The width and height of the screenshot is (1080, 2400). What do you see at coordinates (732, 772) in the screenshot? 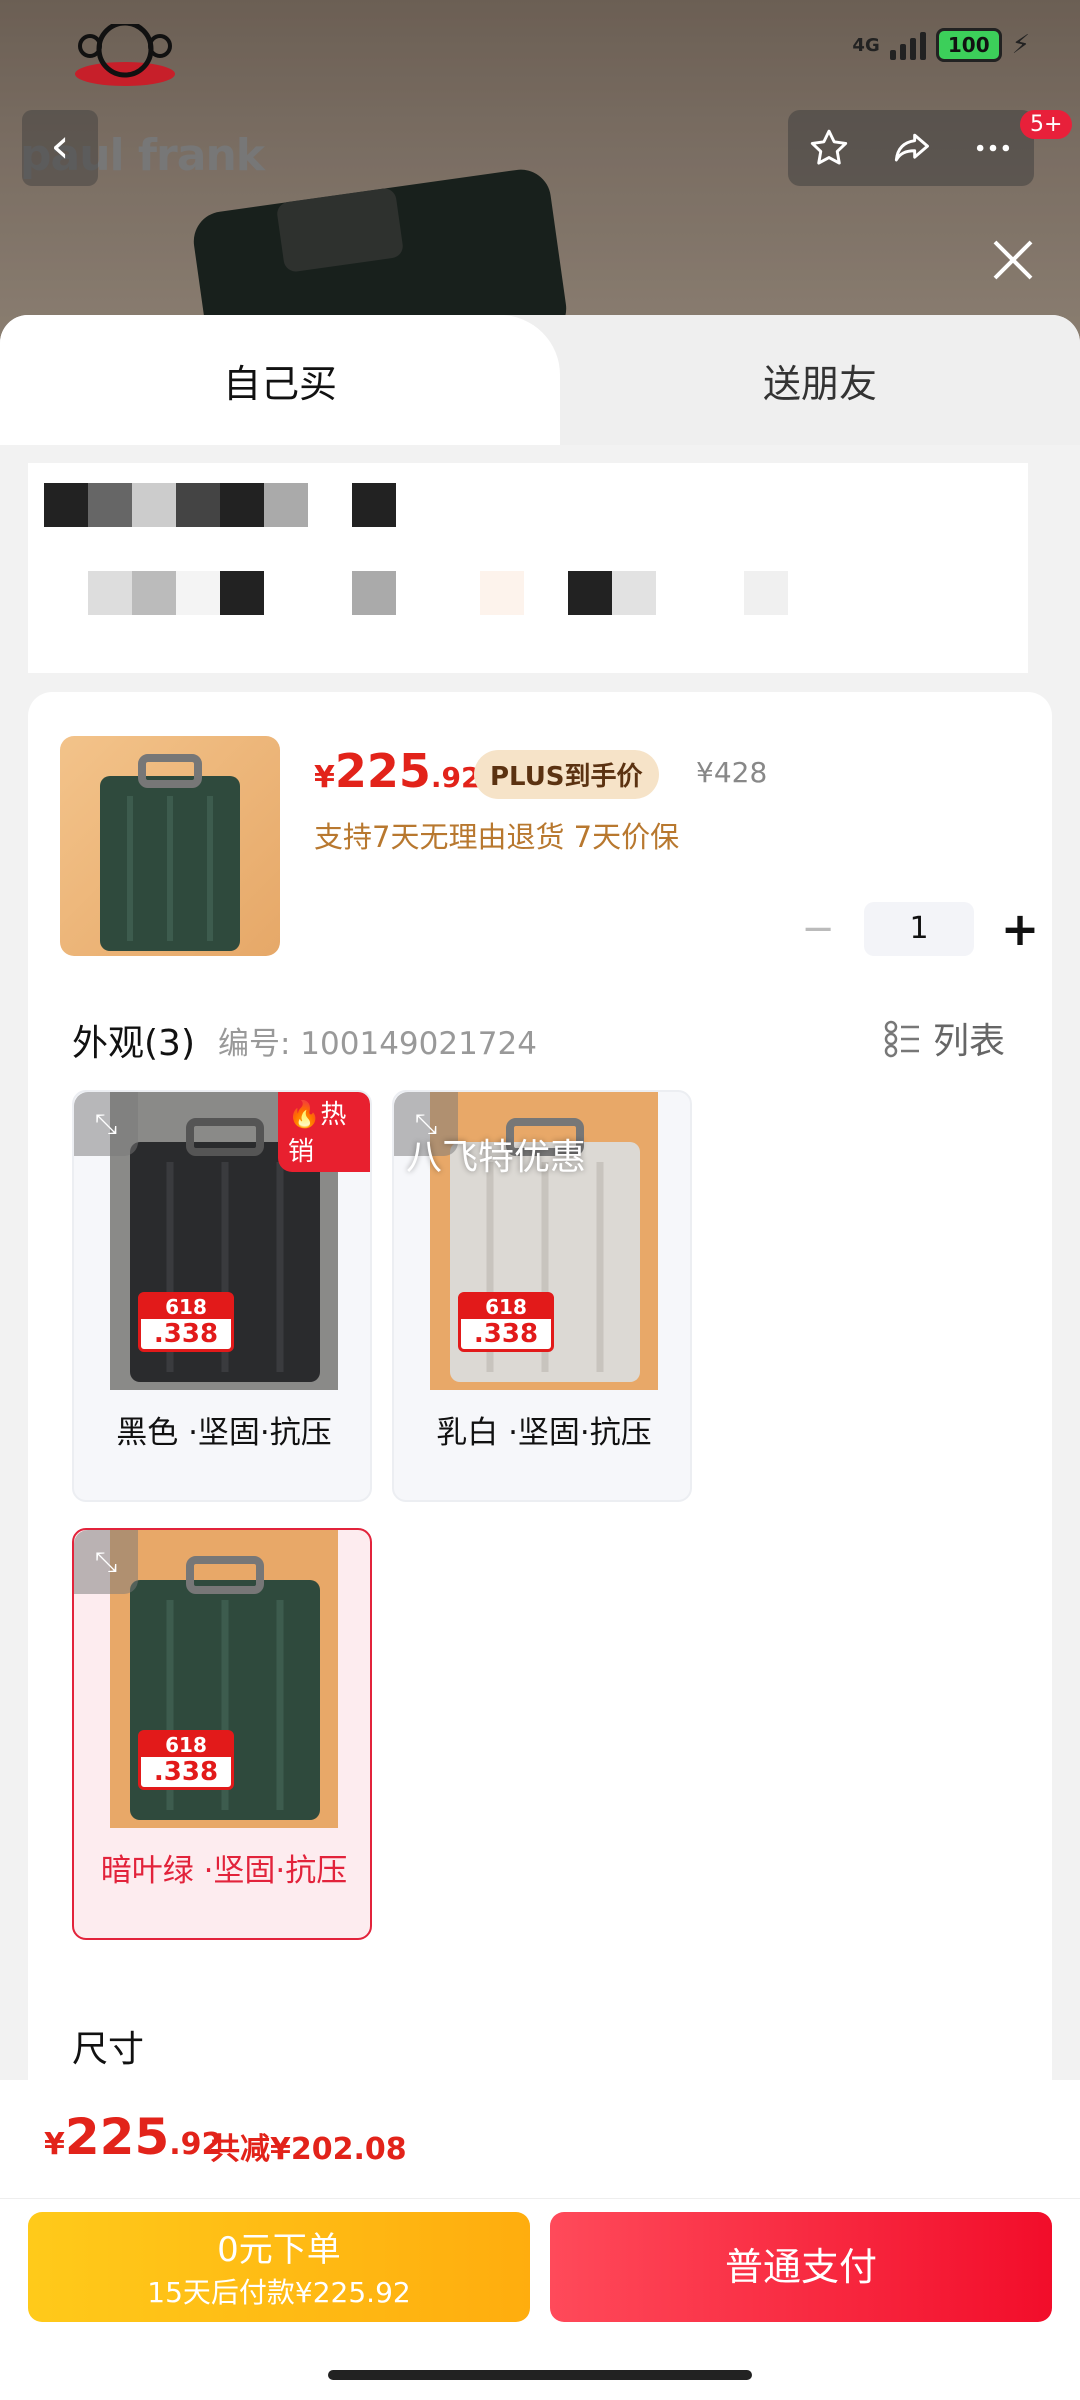
I see `original-price: ¥428` at bounding box center [732, 772].